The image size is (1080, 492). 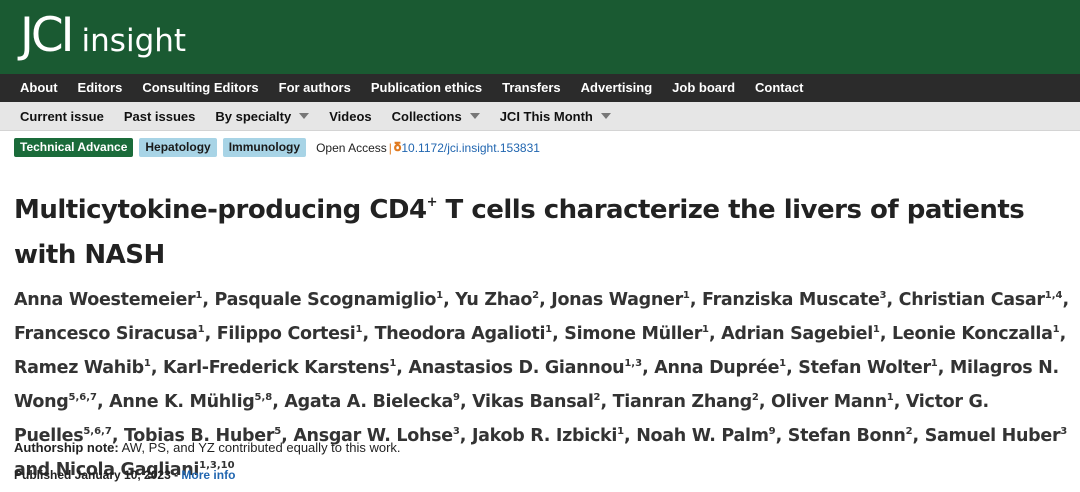 I want to click on author-name: Agata A. Bielecka, so click(x=368, y=402).